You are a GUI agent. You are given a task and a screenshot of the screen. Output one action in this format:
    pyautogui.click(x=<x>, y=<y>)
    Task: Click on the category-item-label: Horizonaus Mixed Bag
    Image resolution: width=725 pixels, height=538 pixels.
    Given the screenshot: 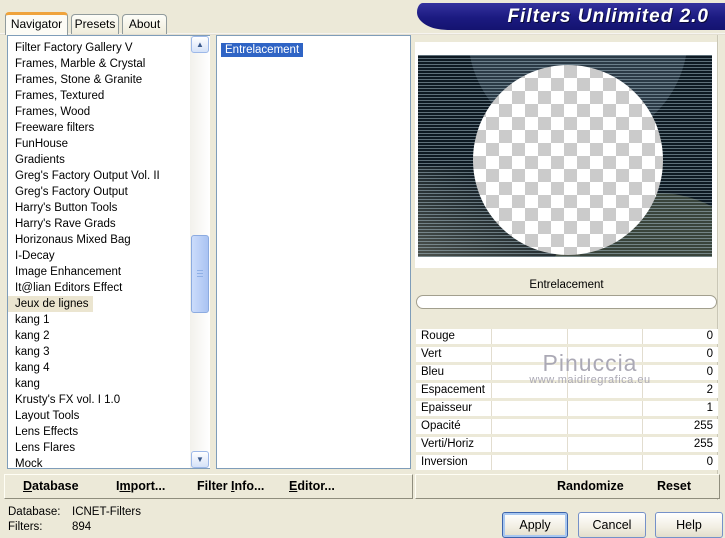 What is the action you would take?
    pyautogui.click(x=73, y=240)
    